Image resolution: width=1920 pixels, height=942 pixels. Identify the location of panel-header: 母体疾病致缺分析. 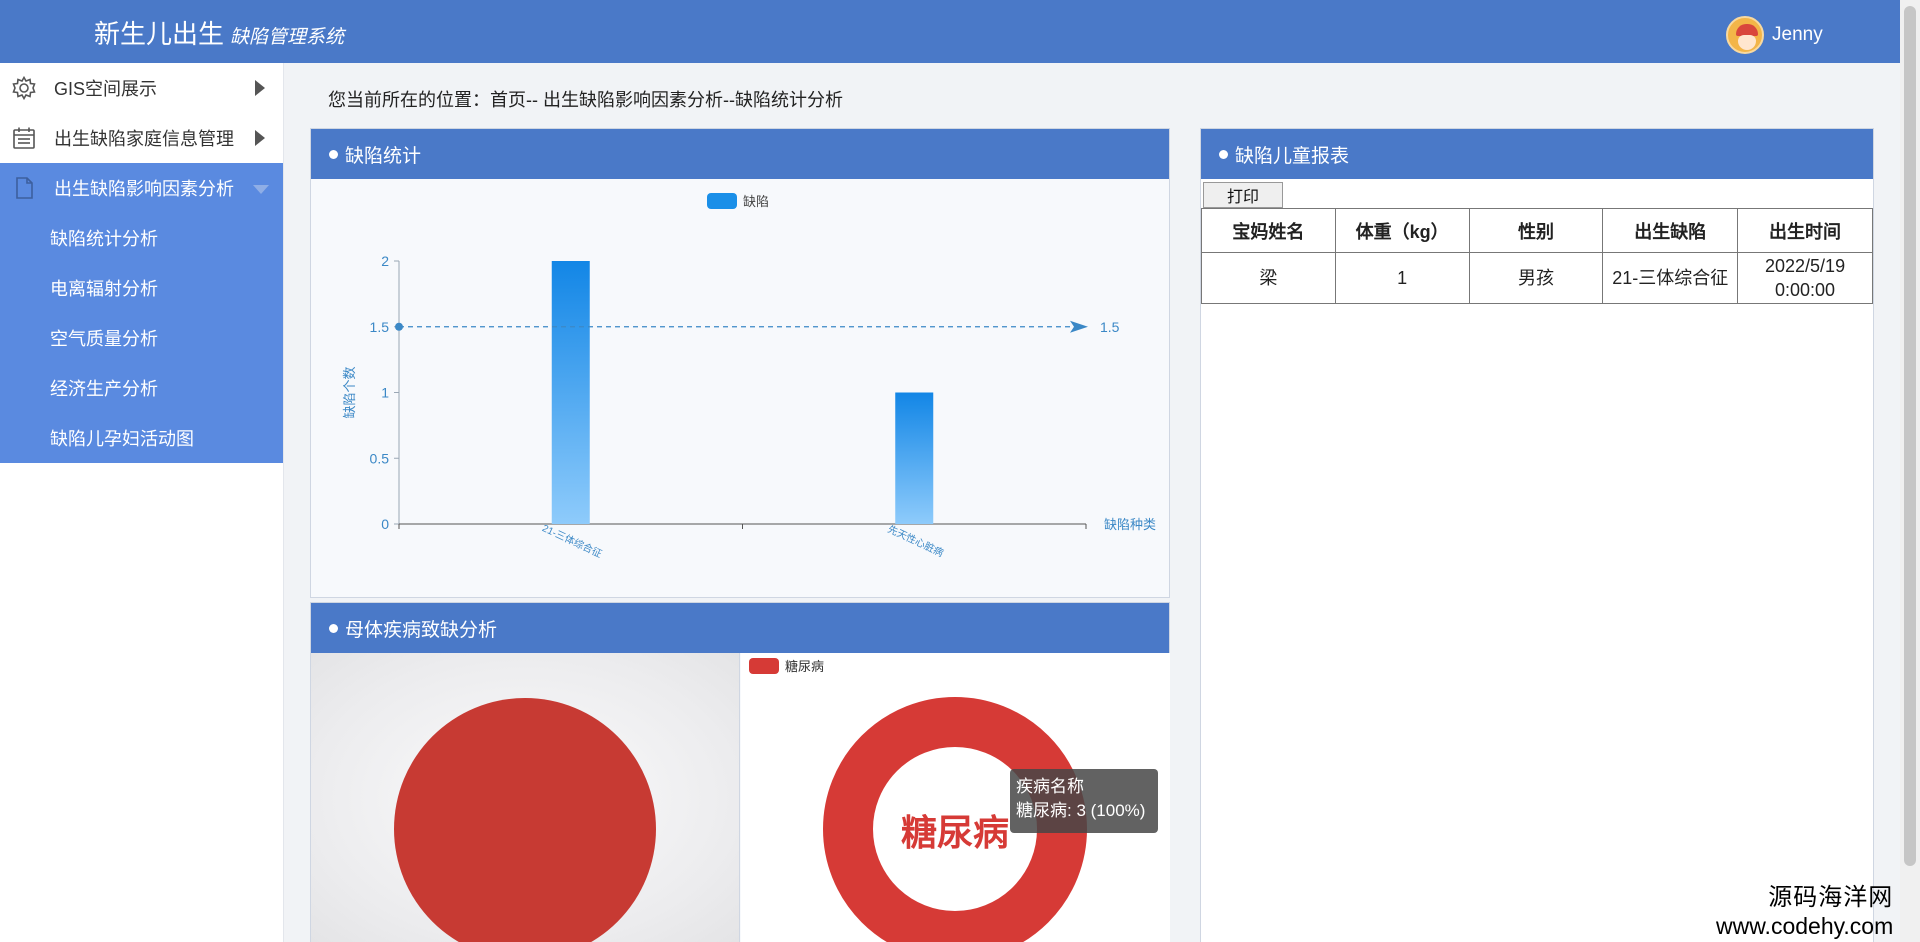
(740, 628).